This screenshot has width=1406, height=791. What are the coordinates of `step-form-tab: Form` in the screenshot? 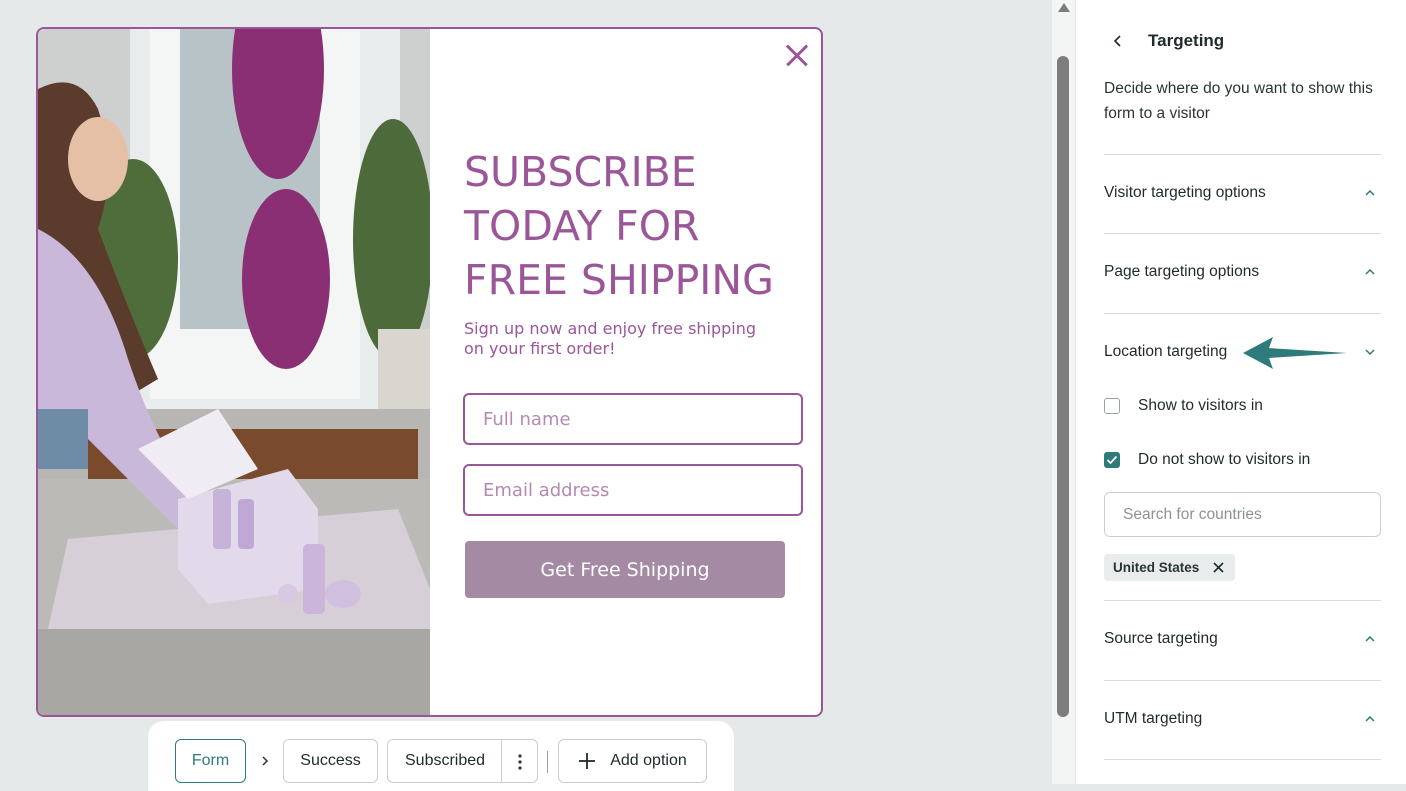 It's located at (210, 761).